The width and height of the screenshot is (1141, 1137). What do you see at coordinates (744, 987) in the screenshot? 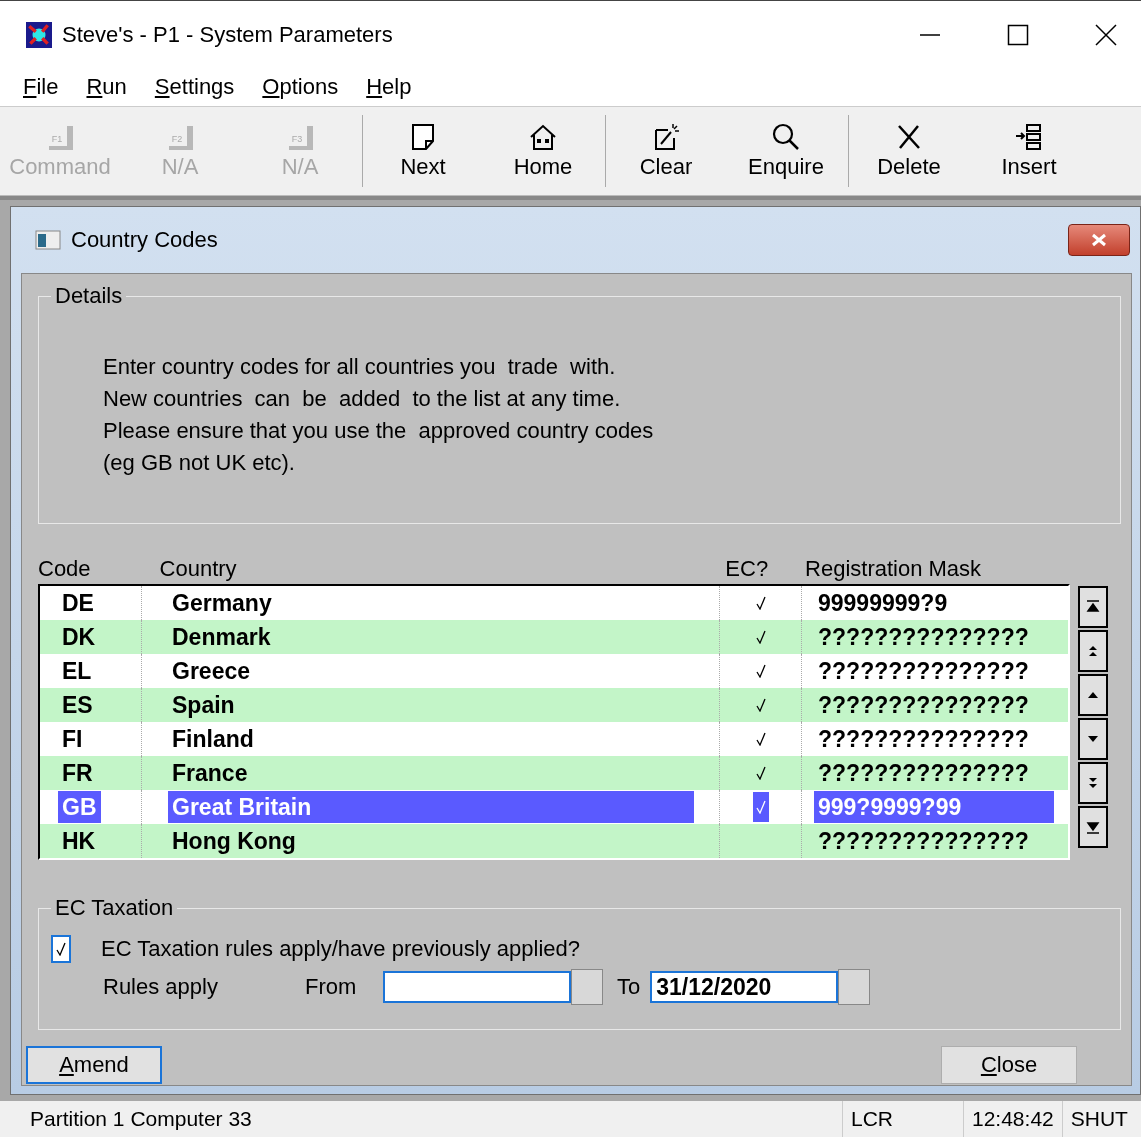
I see `date-field: 31/12/2020` at bounding box center [744, 987].